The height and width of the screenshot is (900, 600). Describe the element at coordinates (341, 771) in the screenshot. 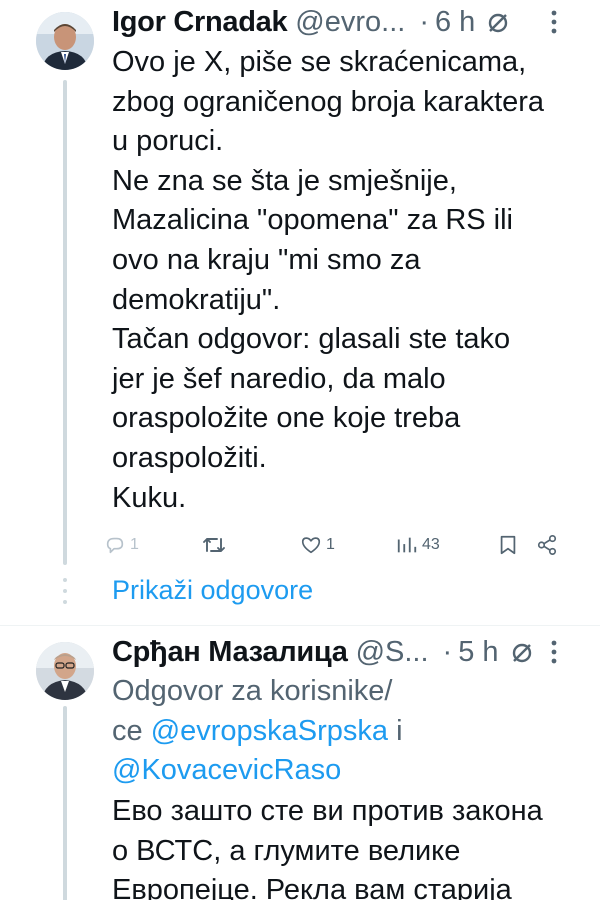

I see `mention-link: @KovacevicRaso` at that location.